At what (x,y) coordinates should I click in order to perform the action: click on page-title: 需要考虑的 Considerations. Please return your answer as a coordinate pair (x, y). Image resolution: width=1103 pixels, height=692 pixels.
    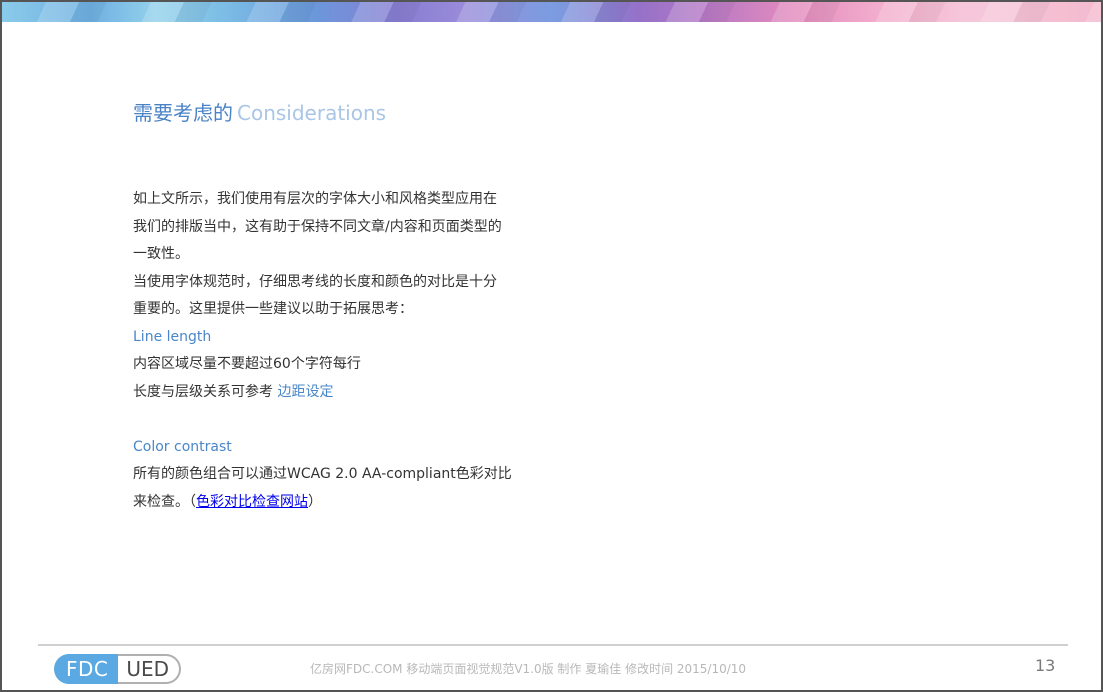
    Looking at the image, I should click on (259, 111).